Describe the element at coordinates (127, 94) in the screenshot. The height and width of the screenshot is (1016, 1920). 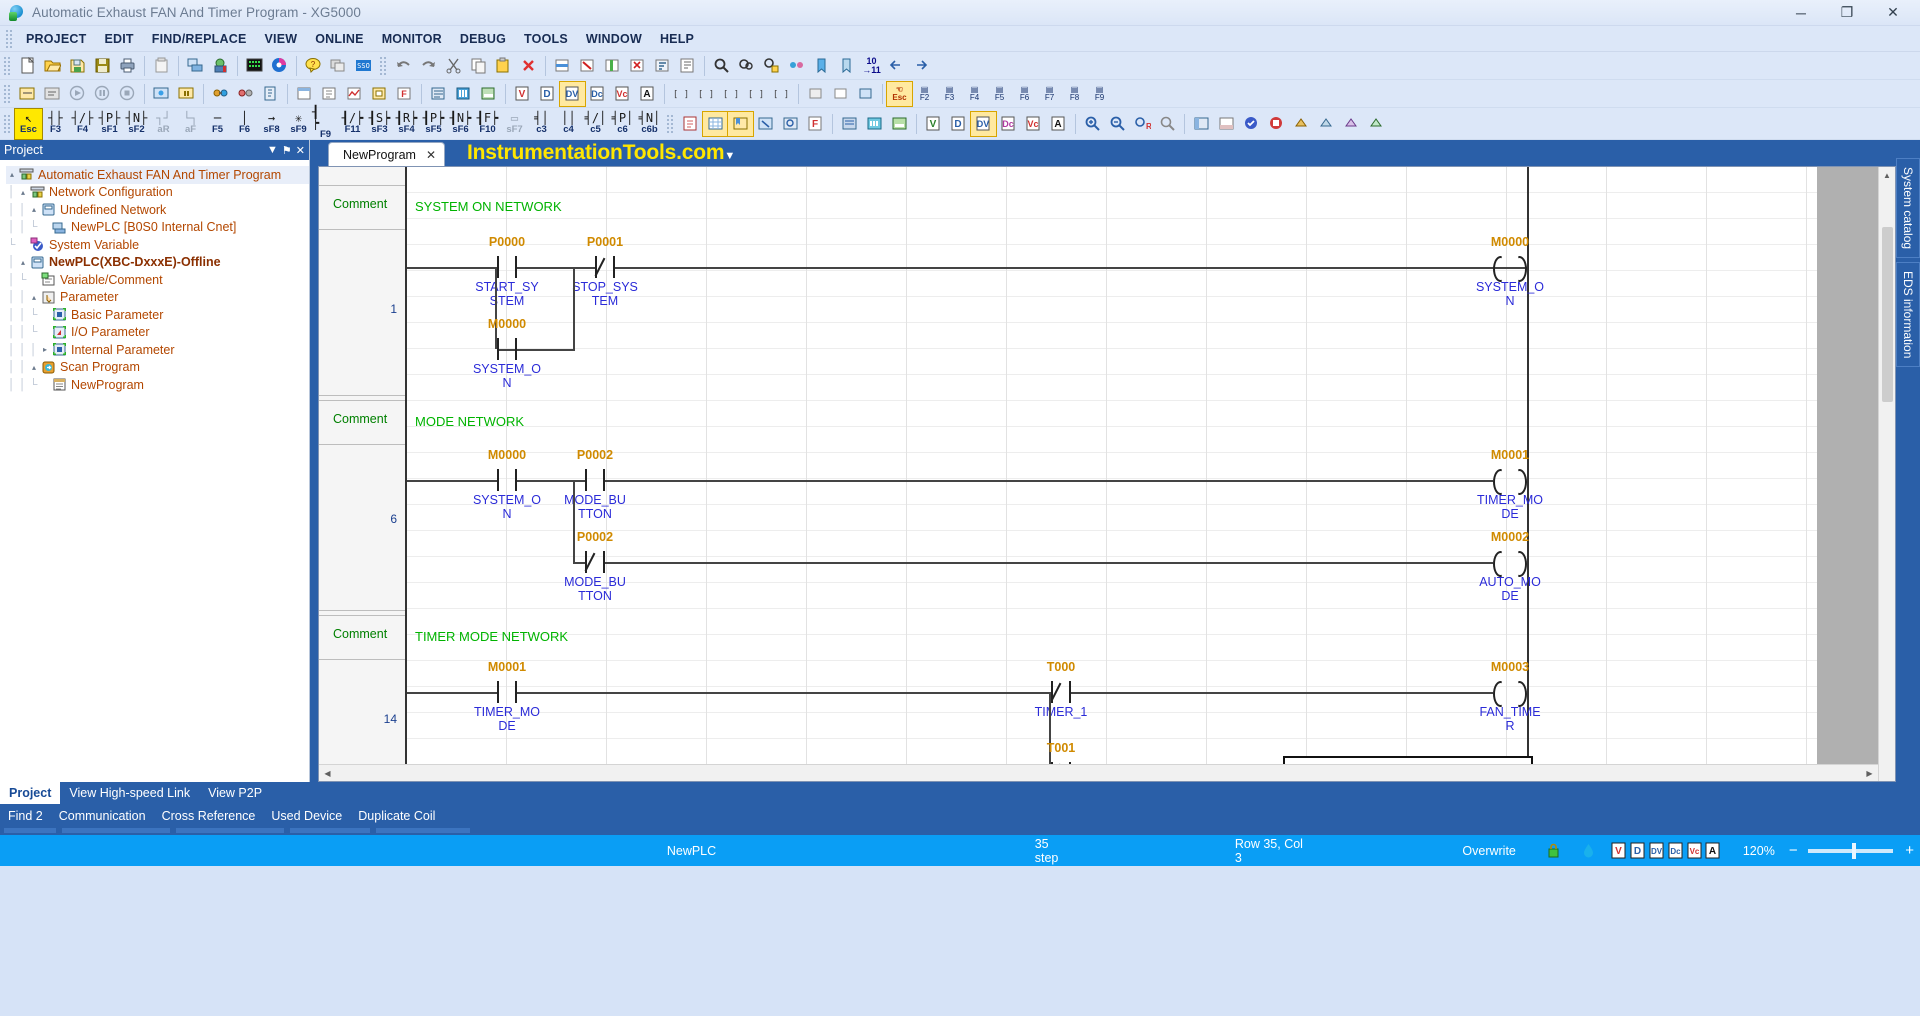
I see `stop-icon` at that location.